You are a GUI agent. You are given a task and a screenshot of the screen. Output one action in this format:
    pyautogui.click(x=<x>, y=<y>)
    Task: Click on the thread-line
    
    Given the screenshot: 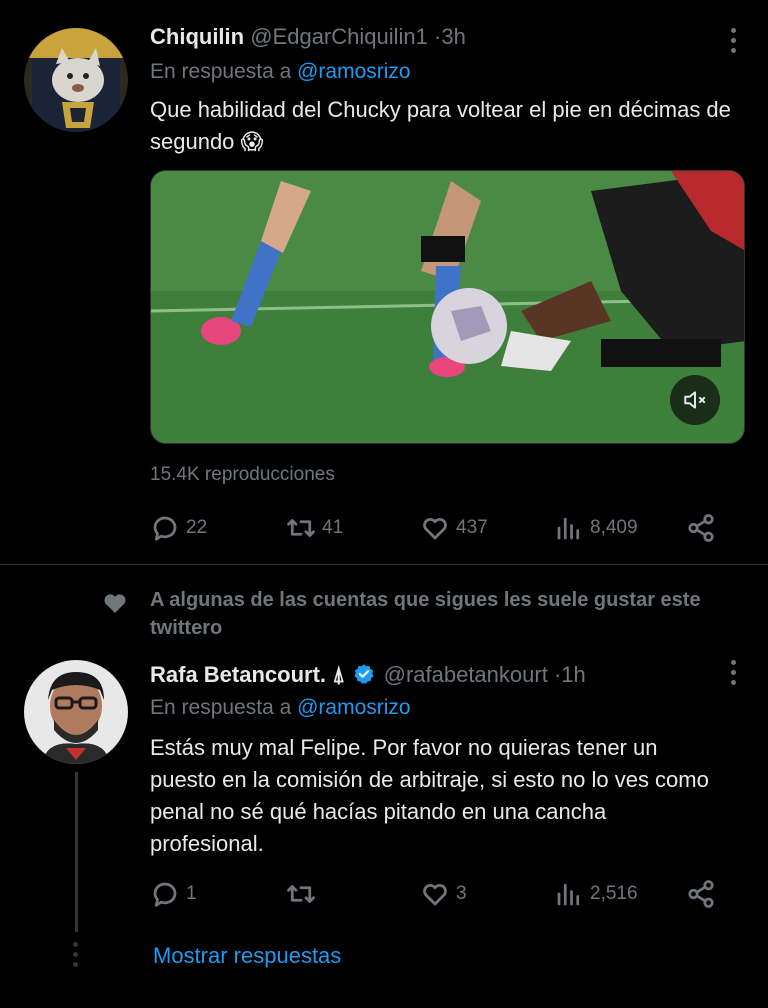 What is the action you would take?
    pyautogui.click(x=76, y=852)
    